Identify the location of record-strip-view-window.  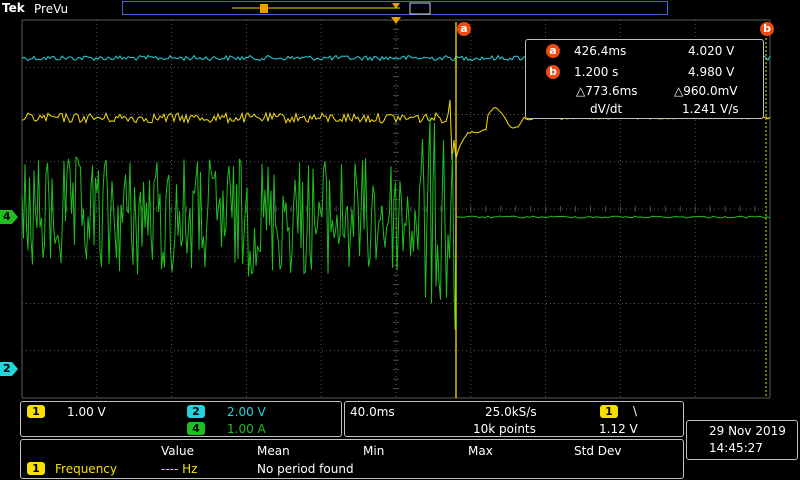
(420, 8).